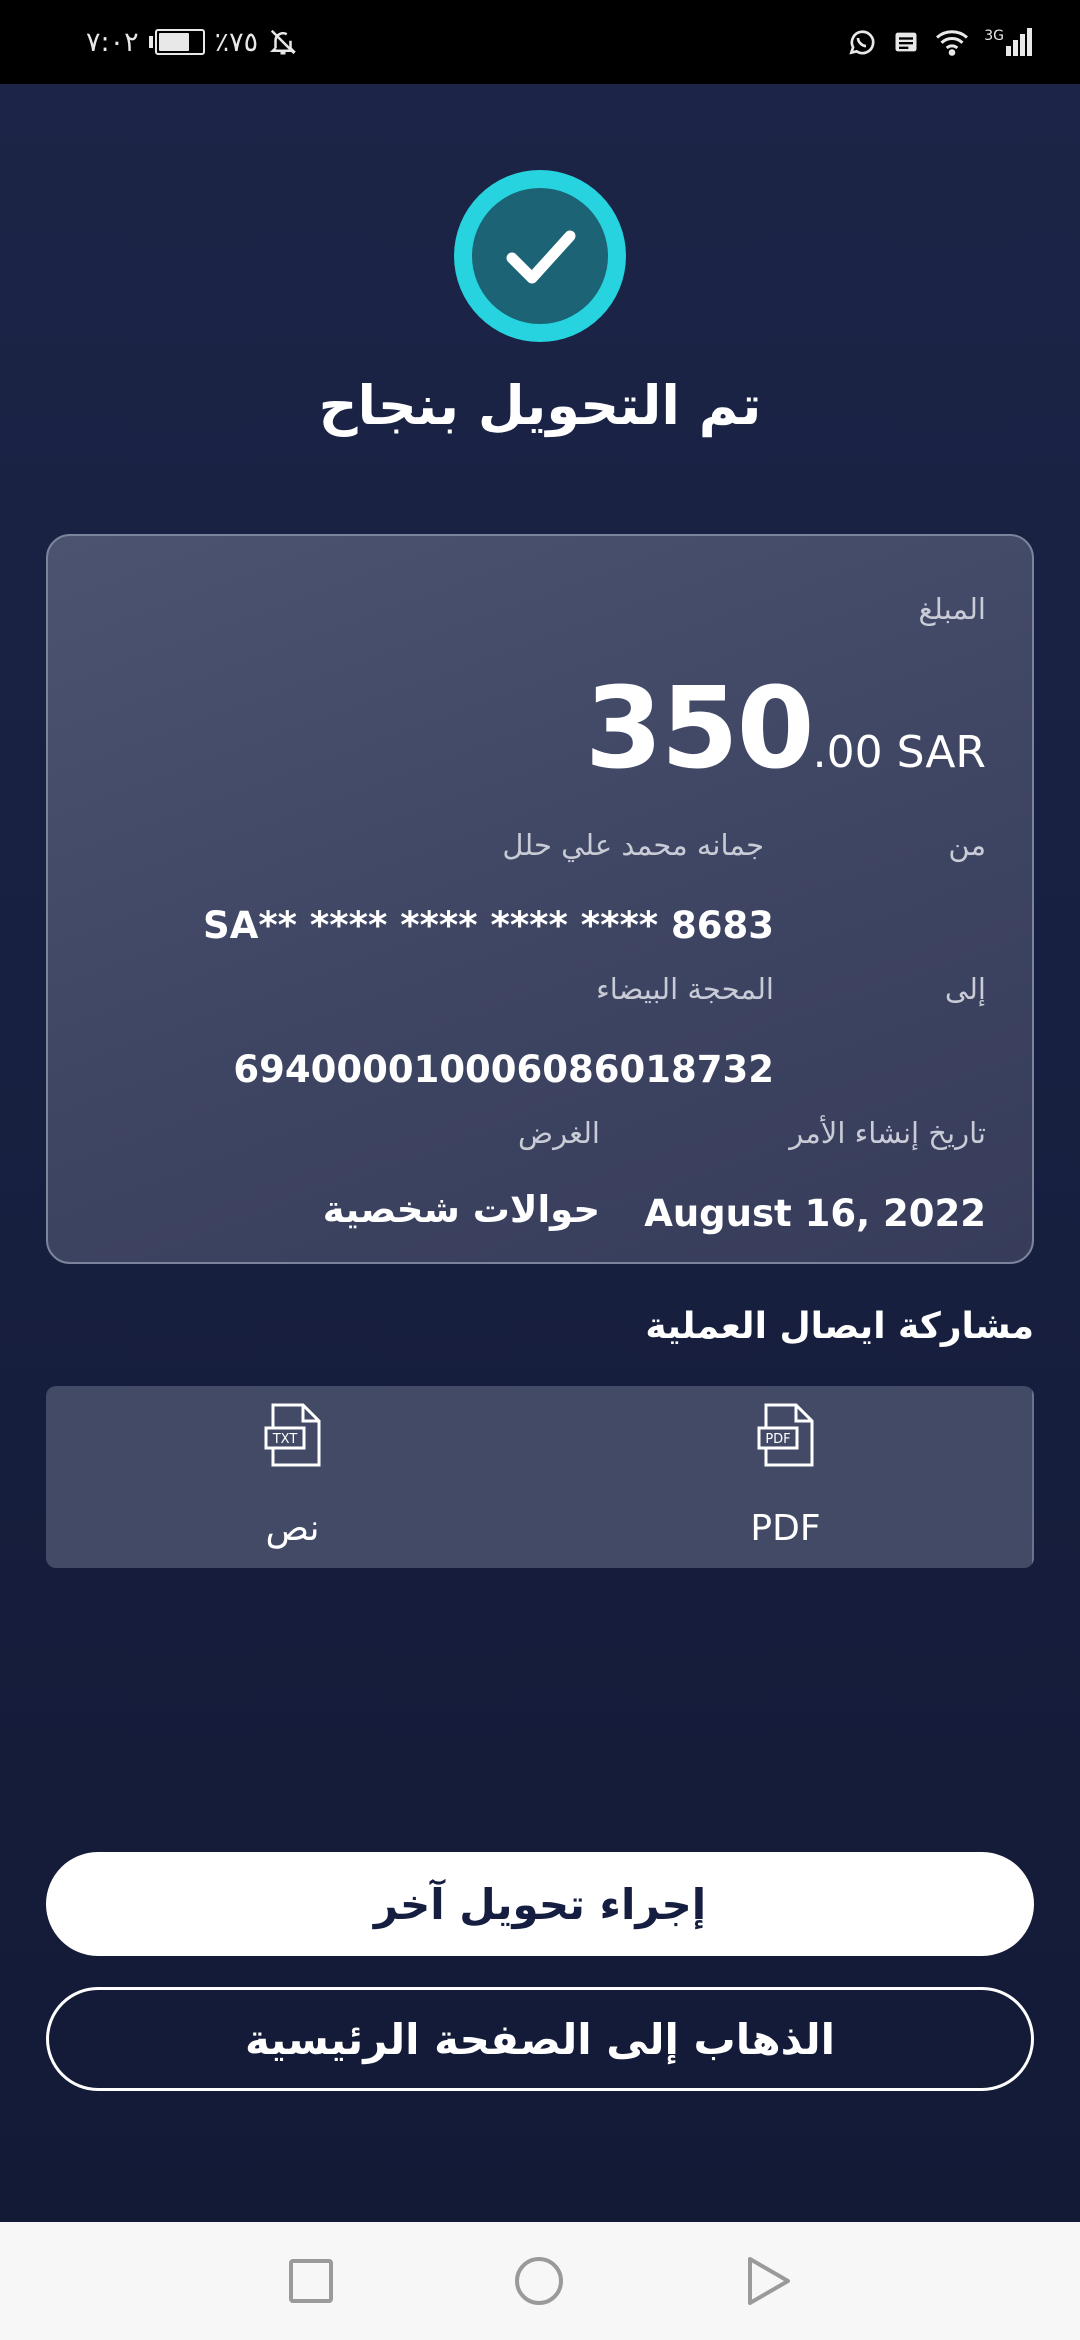 Image resolution: width=1080 pixels, height=2340 pixels. I want to click on from-account: SA** **** **** **** **** 8683, so click(488, 925).